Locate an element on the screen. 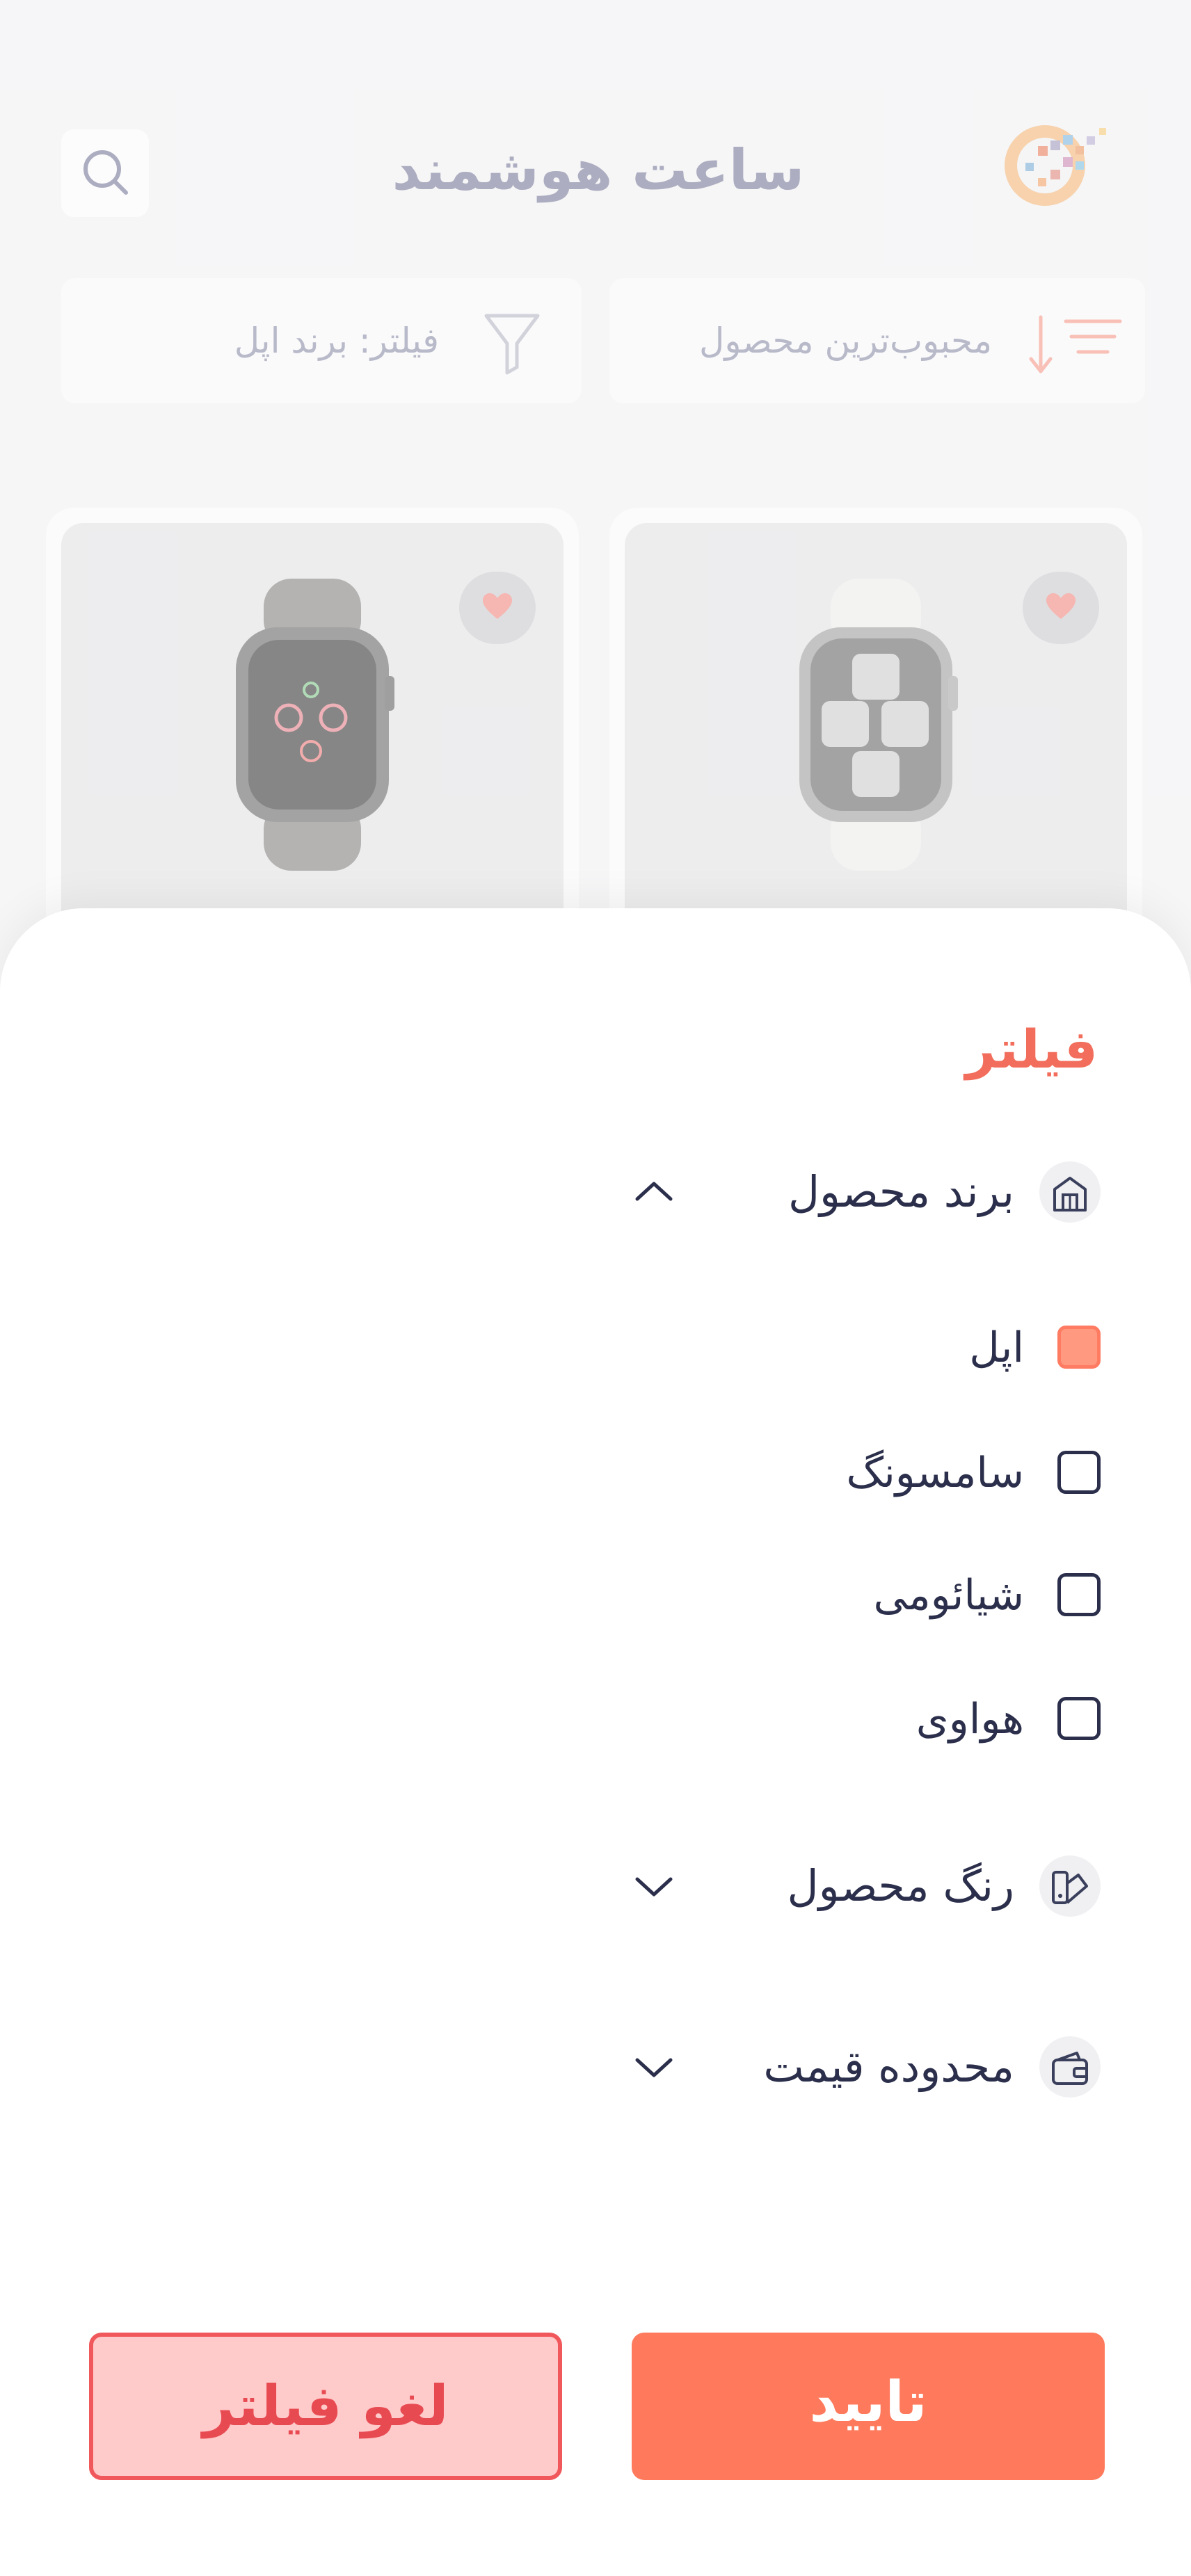  confirm-button: تایید is located at coordinates (868, 2406).